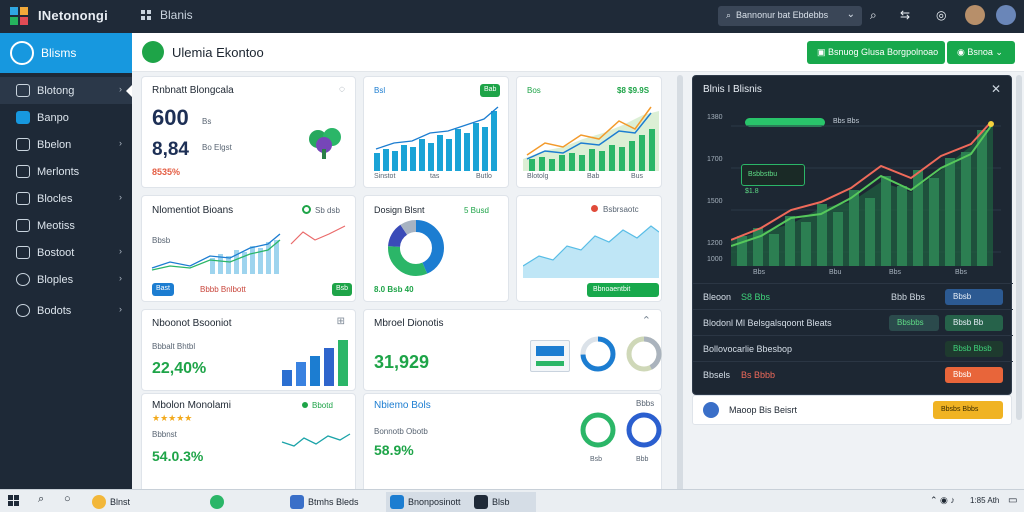 The image size is (1024, 512). I want to click on x-tick: Bbs, so click(759, 272).